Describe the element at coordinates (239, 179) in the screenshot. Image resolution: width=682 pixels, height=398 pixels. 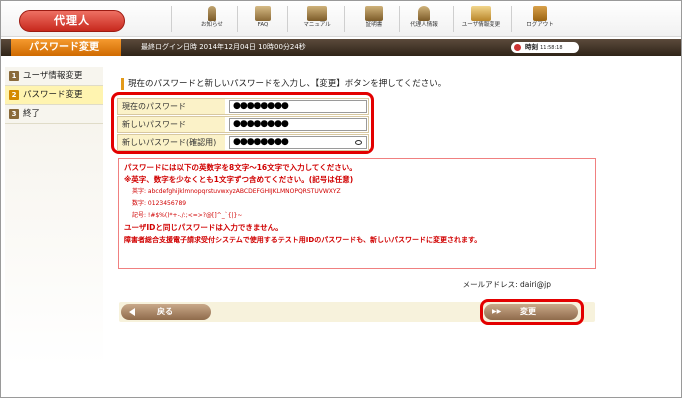
I see `rule-mix: ※英字、数字を少なくとも1文字ずつ含めてください。(記号は任意)` at that location.